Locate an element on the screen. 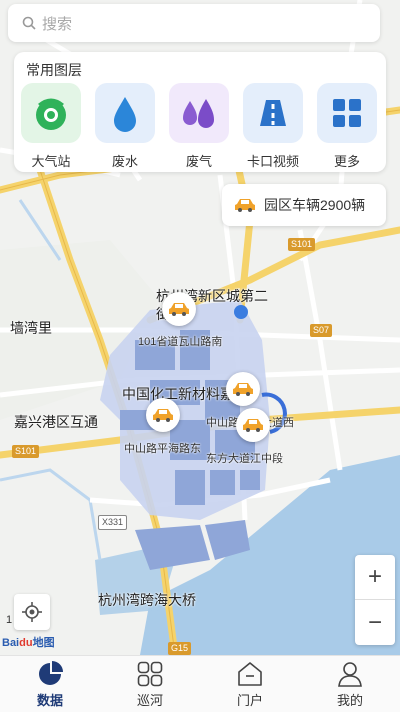 The image size is (400, 712). map-label-bridge: 杭州湾跨海大桥 is located at coordinates (147, 600).